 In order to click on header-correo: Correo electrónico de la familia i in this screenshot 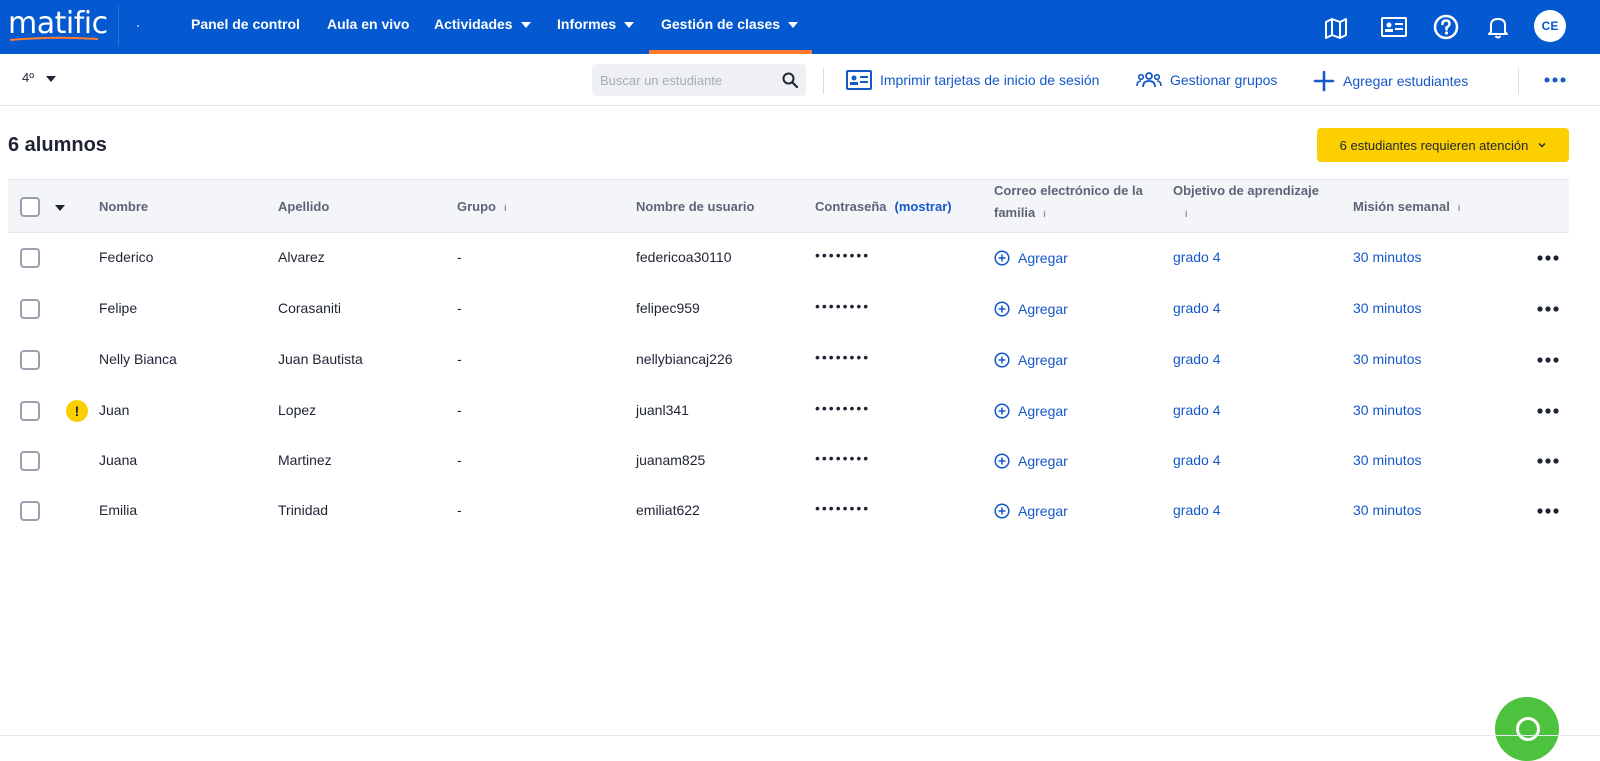, I will do `click(1080, 202)`.